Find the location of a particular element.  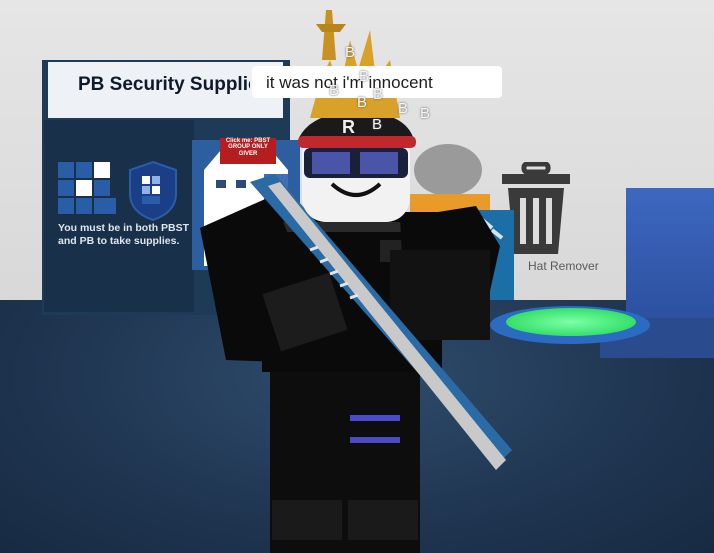

pbst-shield-icon is located at coordinates (153, 191).